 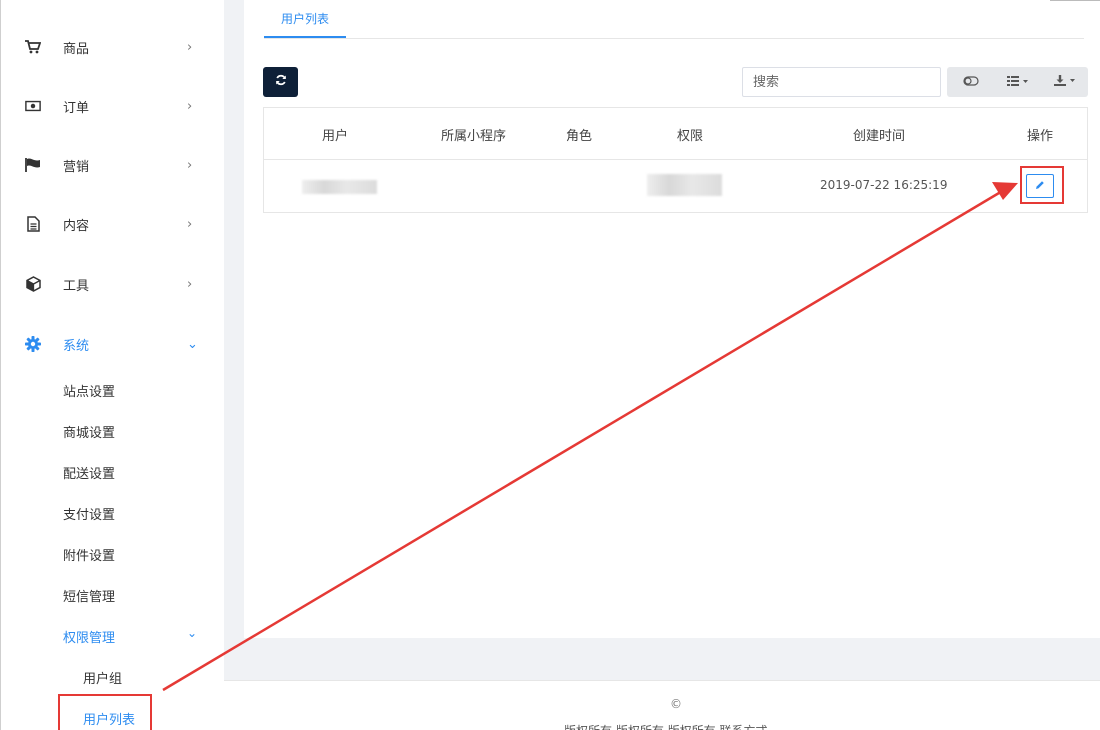 I want to click on refresh-icon, so click(x=281, y=82).